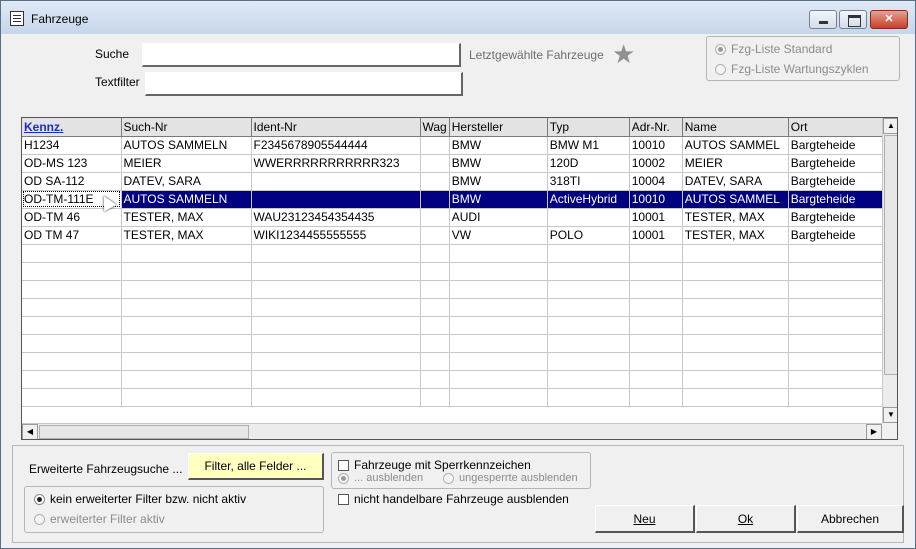 The height and width of the screenshot is (549, 916). What do you see at coordinates (336, 235) in the screenshot?
I see `table-cell: WIKI1234455555555` at bounding box center [336, 235].